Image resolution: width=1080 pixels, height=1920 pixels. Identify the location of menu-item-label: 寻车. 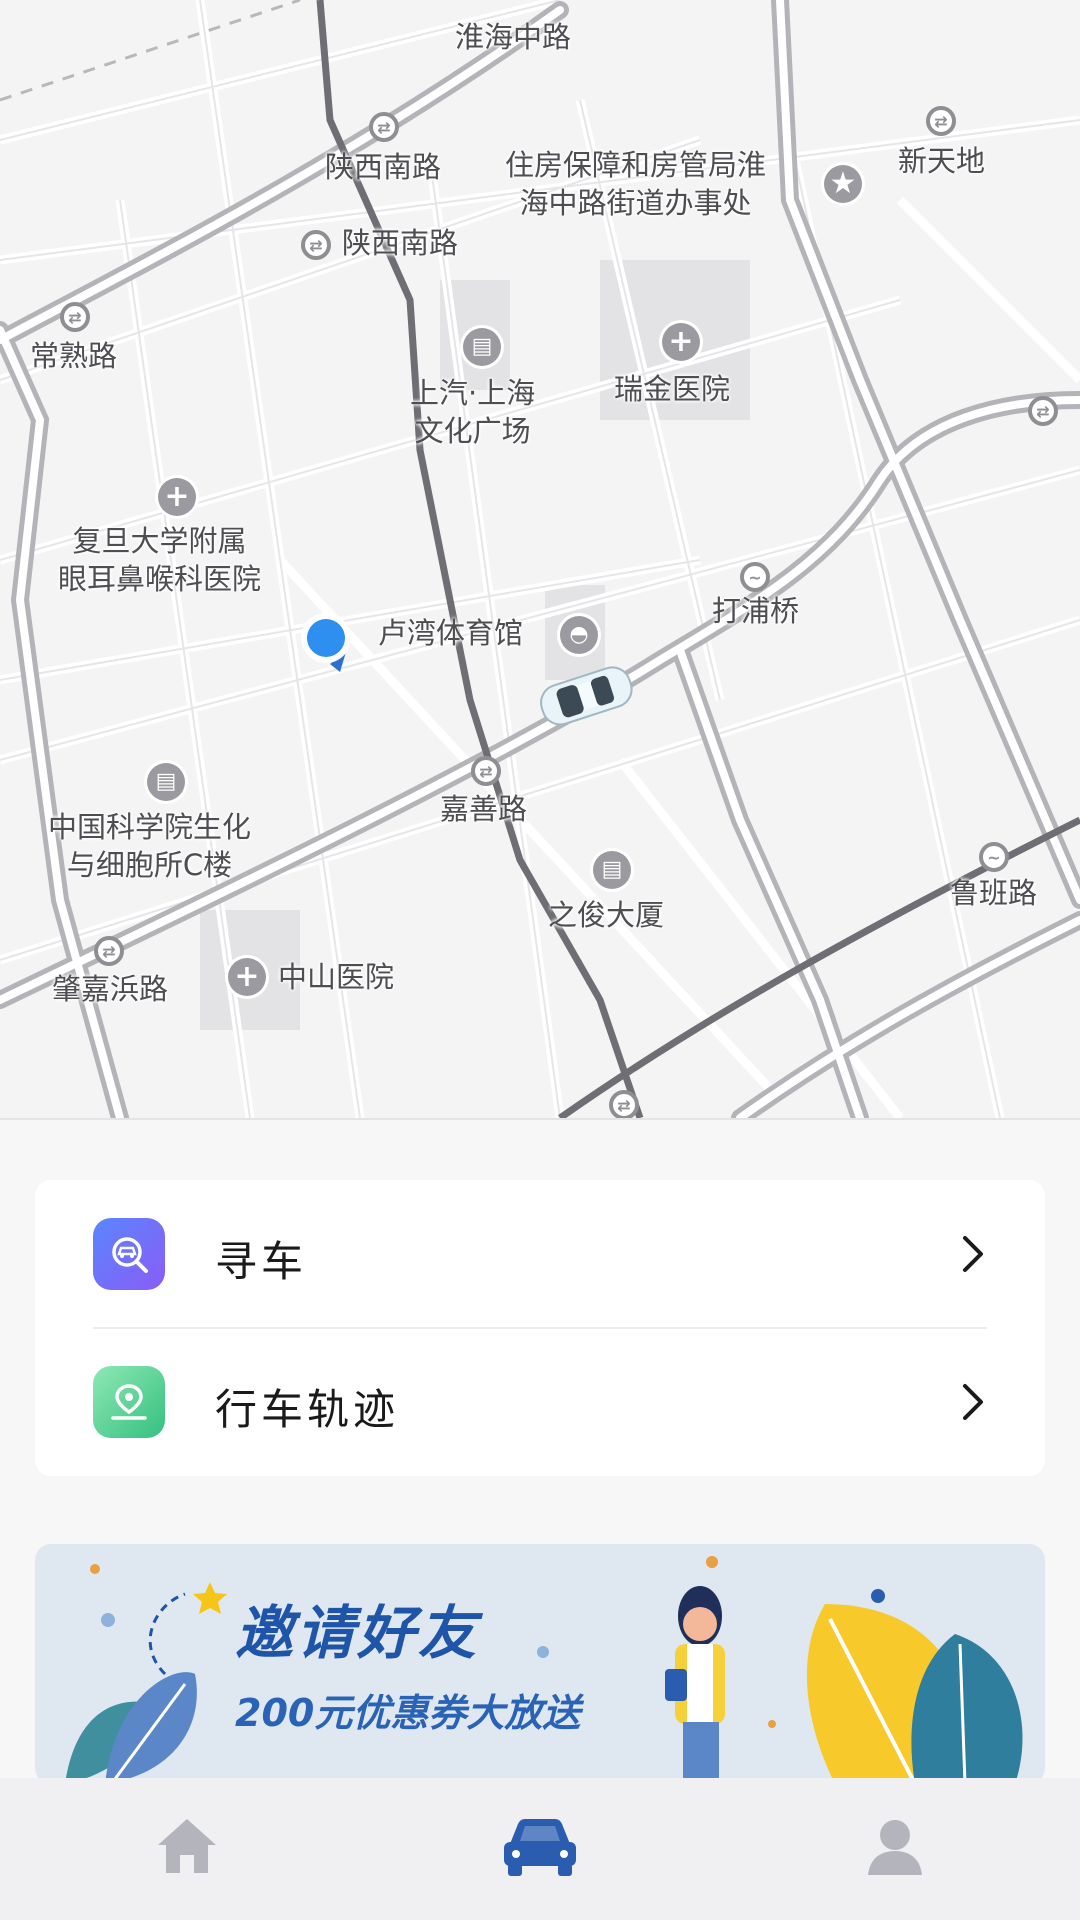
(261, 1261).